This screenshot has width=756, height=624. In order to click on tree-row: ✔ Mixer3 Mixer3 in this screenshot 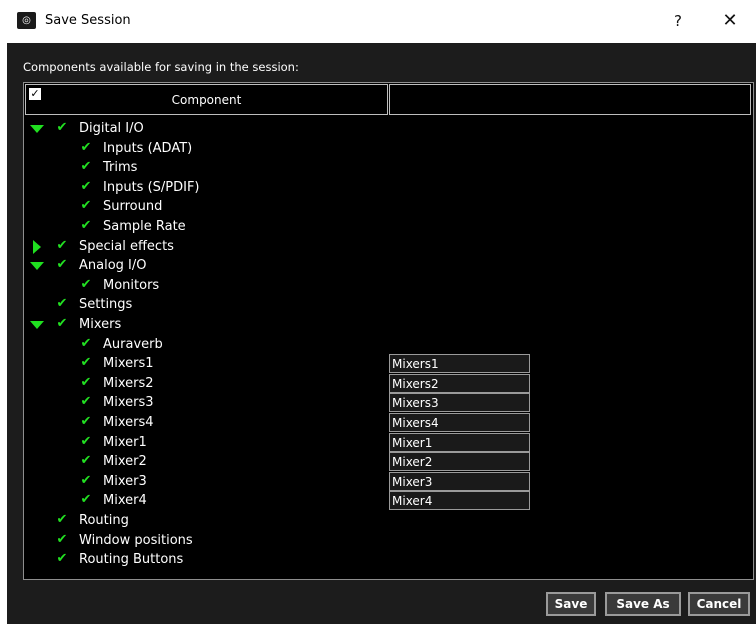, I will do `click(388, 481)`.